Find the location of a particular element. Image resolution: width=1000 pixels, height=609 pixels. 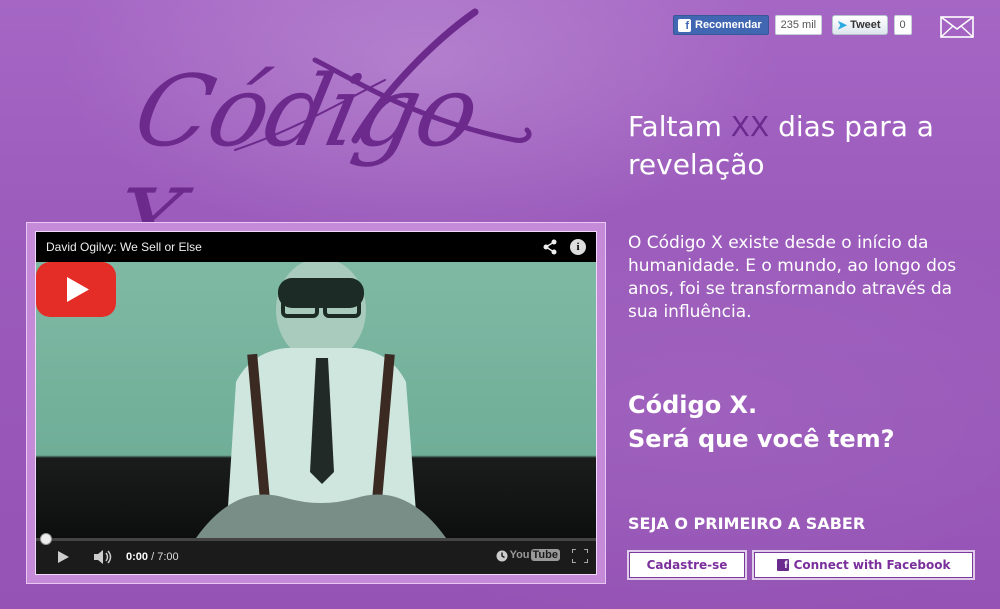

duration: / 7:00 is located at coordinates (165, 557).